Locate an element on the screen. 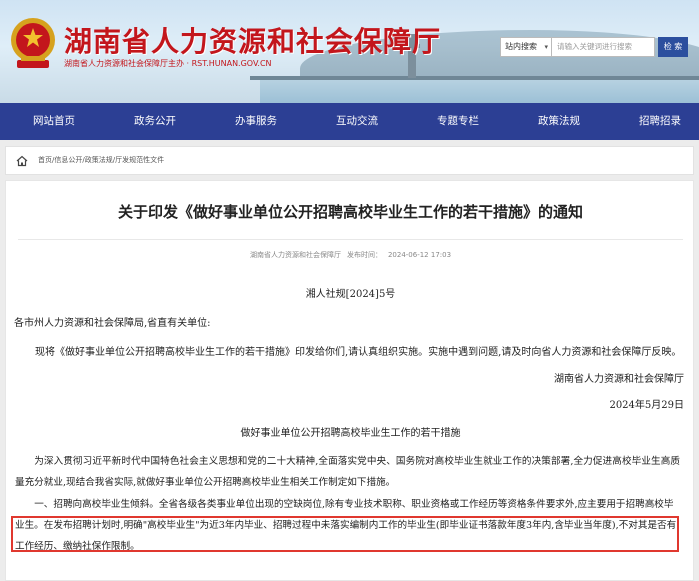 The image size is (699, 581). nav-item-home: 网站首页 is located at coordinates (54, 121).